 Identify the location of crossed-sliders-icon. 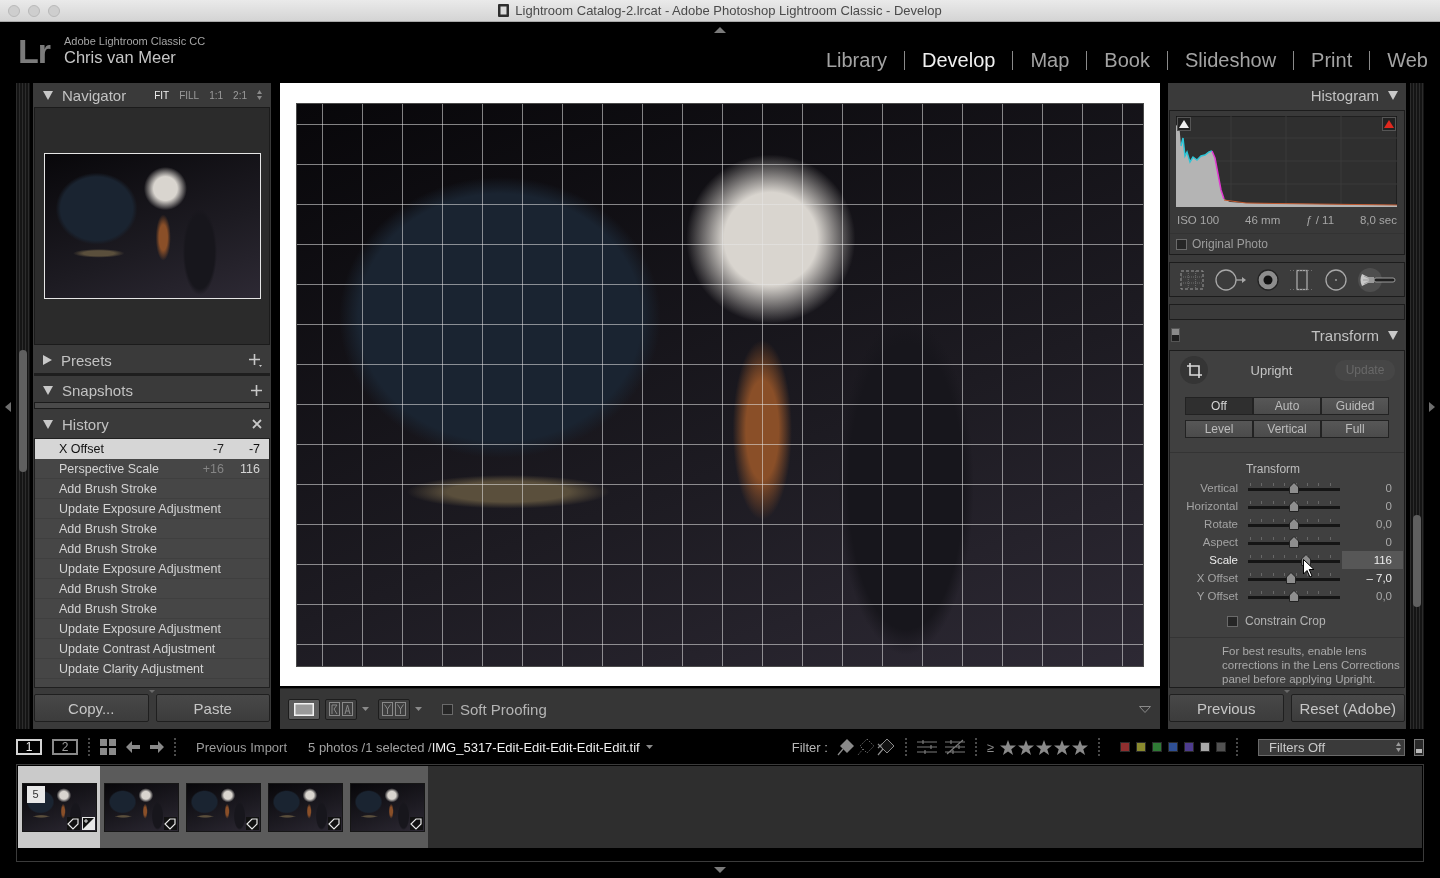
(954, 747).